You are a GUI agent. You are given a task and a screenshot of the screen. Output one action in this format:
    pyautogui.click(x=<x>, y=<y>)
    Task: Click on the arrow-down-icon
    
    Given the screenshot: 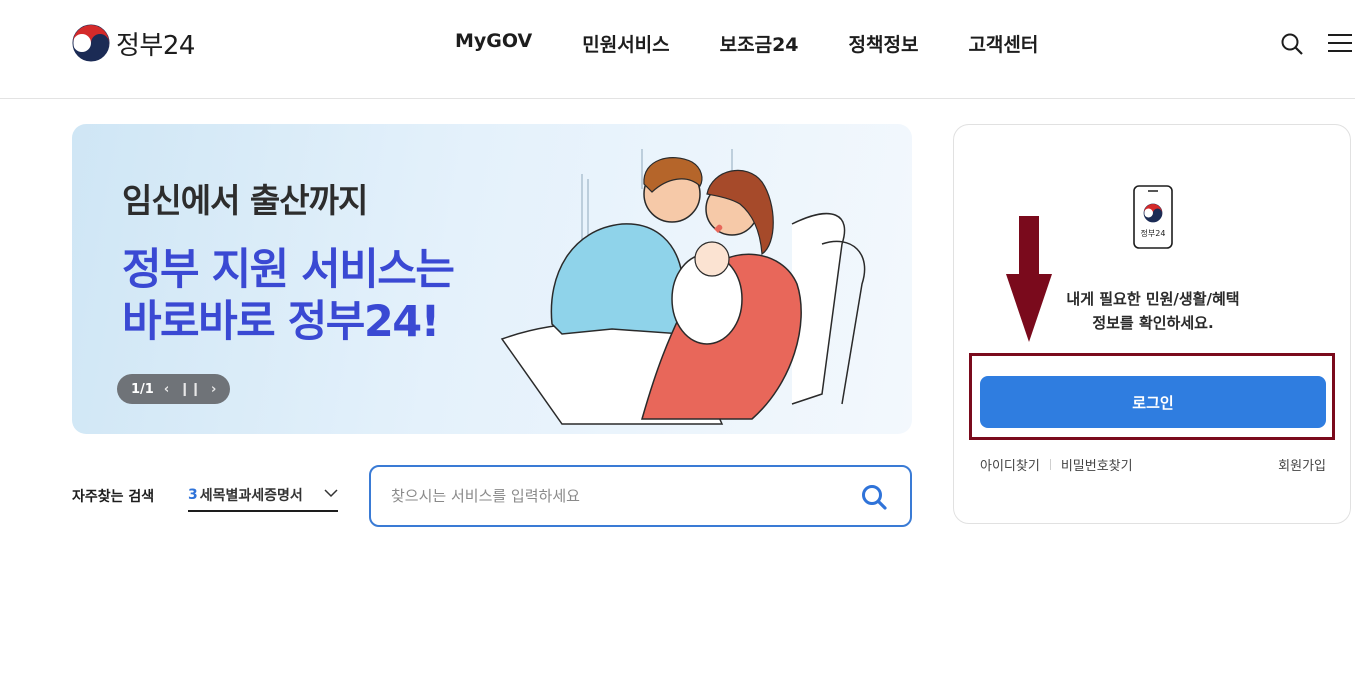 What is the action you would take?
    pyautogui.click(x=1029, y=279)
    